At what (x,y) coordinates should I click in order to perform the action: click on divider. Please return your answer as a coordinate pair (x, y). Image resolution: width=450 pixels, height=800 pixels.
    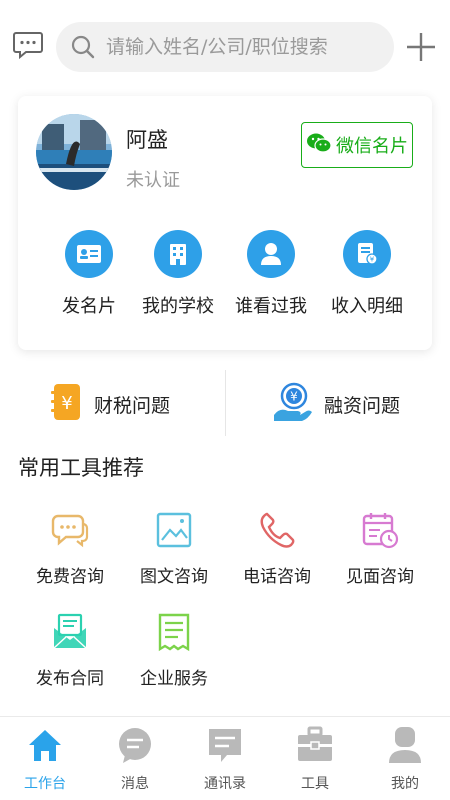
    Looking at the image, I should click on (225, 403).